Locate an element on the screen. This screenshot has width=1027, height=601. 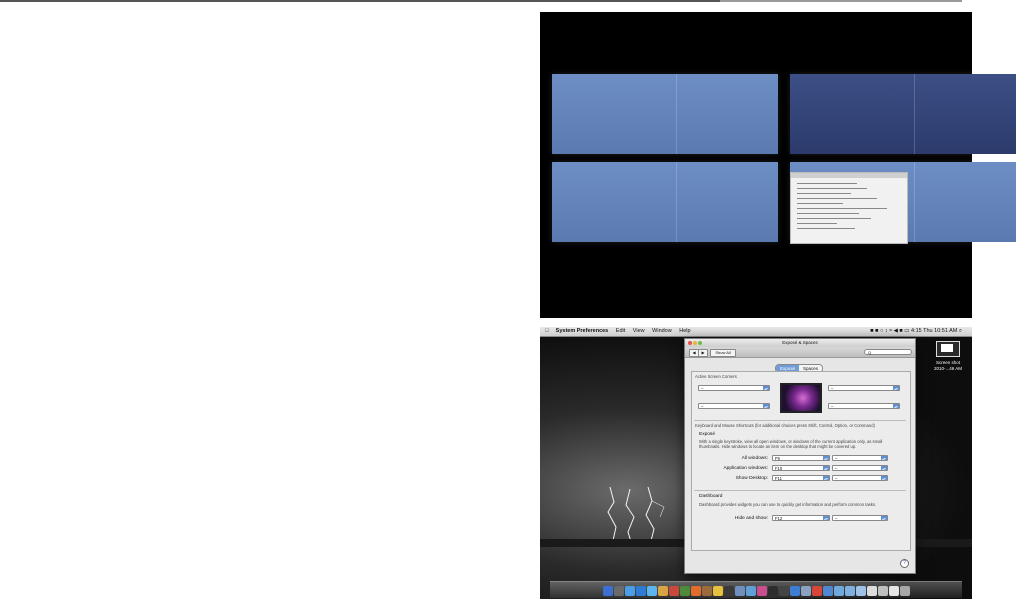
popup-value: F10 is located at coordinates (779, 468).